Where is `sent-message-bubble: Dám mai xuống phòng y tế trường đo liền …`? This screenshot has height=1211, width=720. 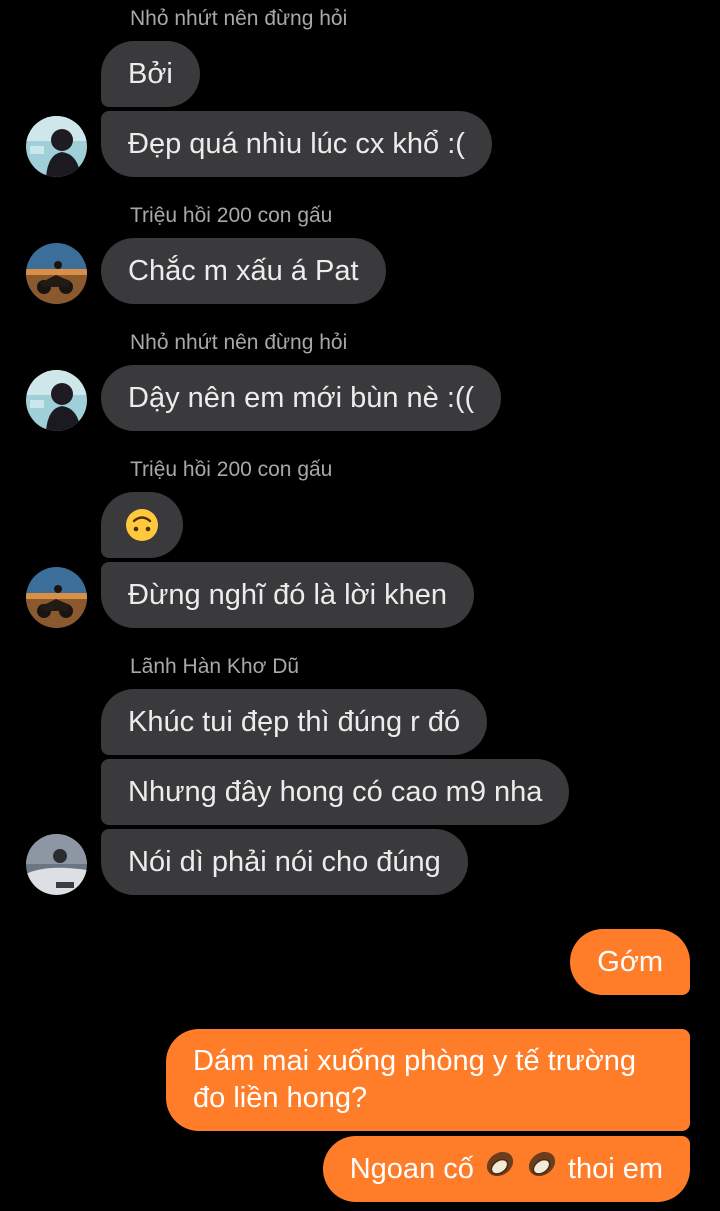 sent-message-bubble: Dám mai xuống phòng y tế trường đo liền … is located at coordinates (428, 1080).